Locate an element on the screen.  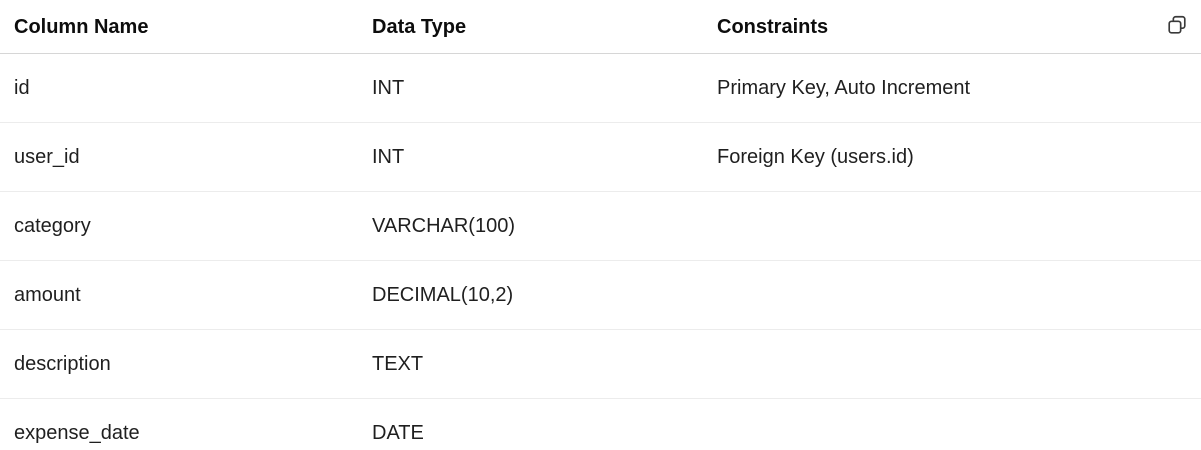
cell-data-type: TEXT is located at coordinates (530, 364).